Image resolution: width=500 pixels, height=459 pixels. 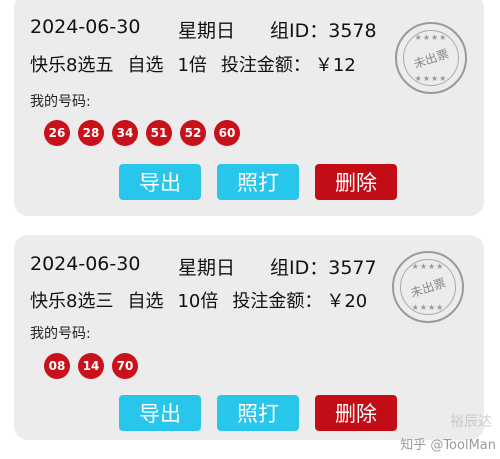 I want to click on number-ball: 52, so click(x=193, y=133).